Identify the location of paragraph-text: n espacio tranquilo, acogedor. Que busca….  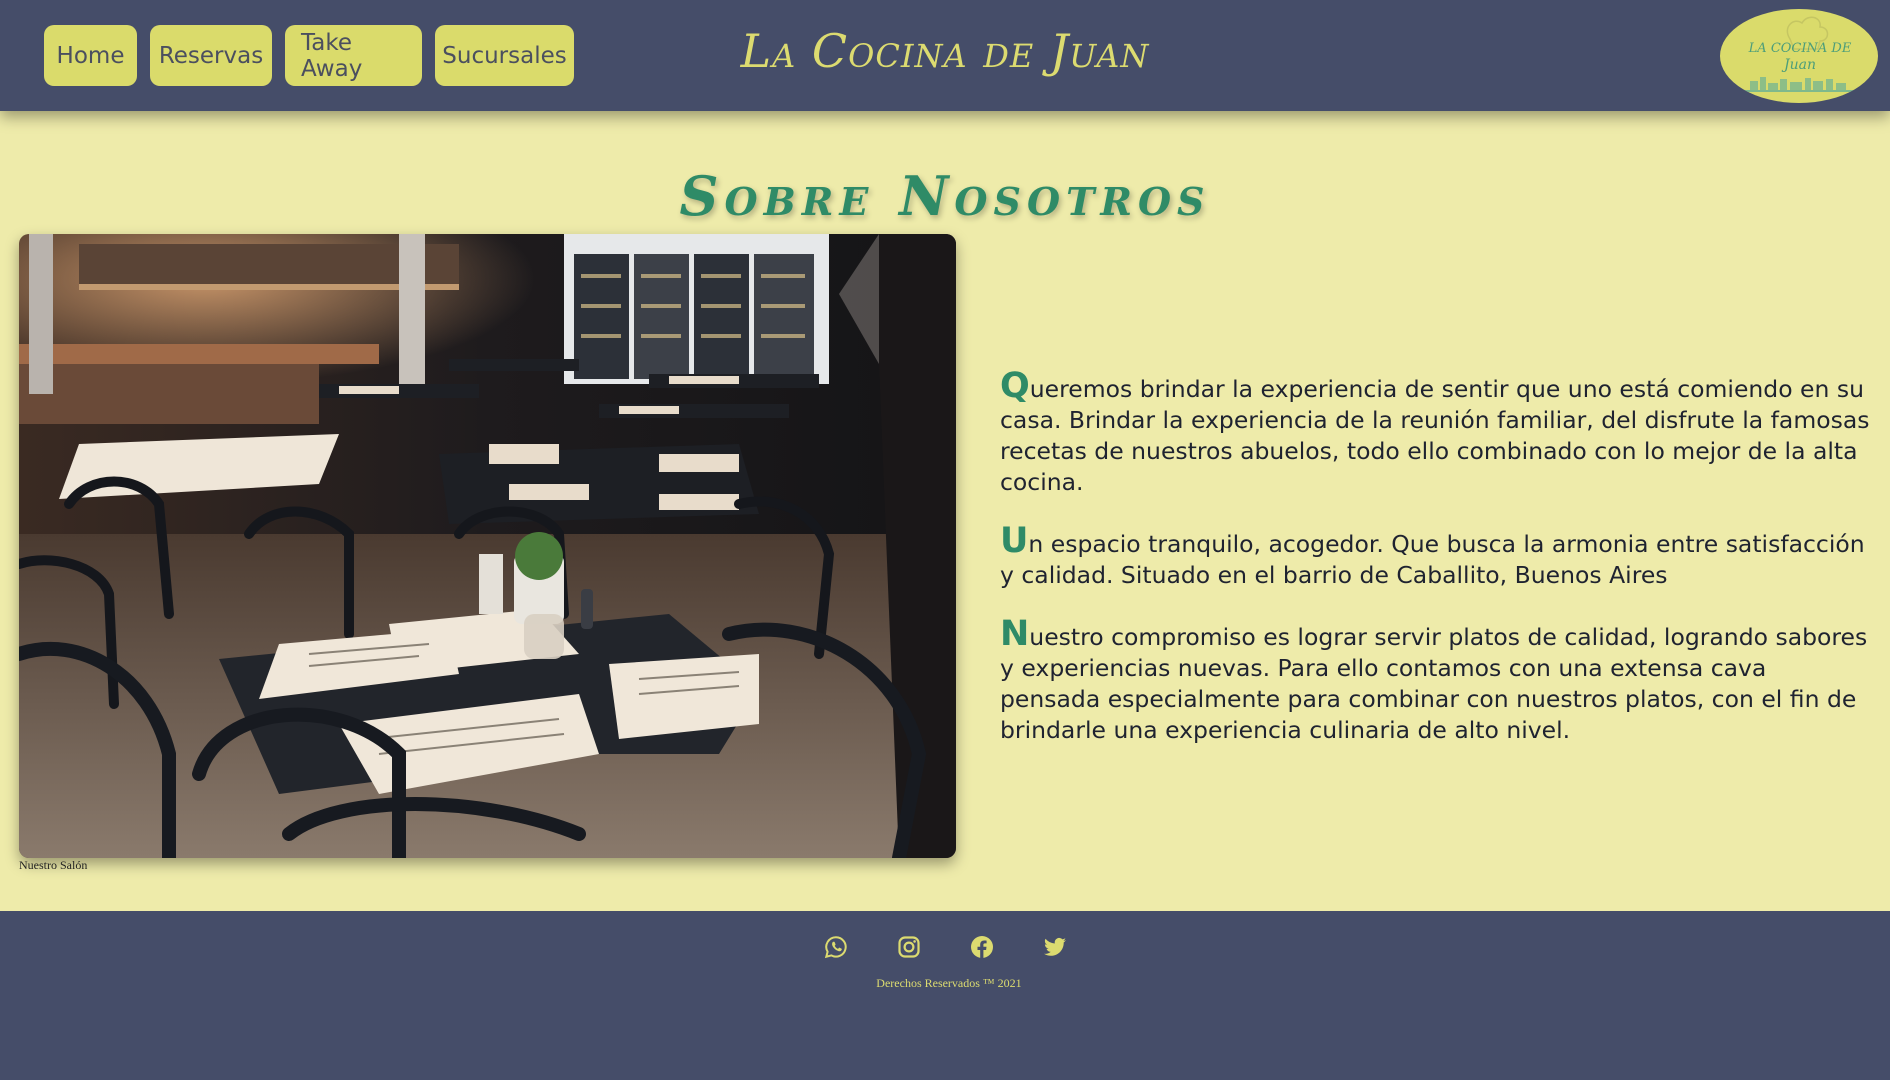
(1432, 559).